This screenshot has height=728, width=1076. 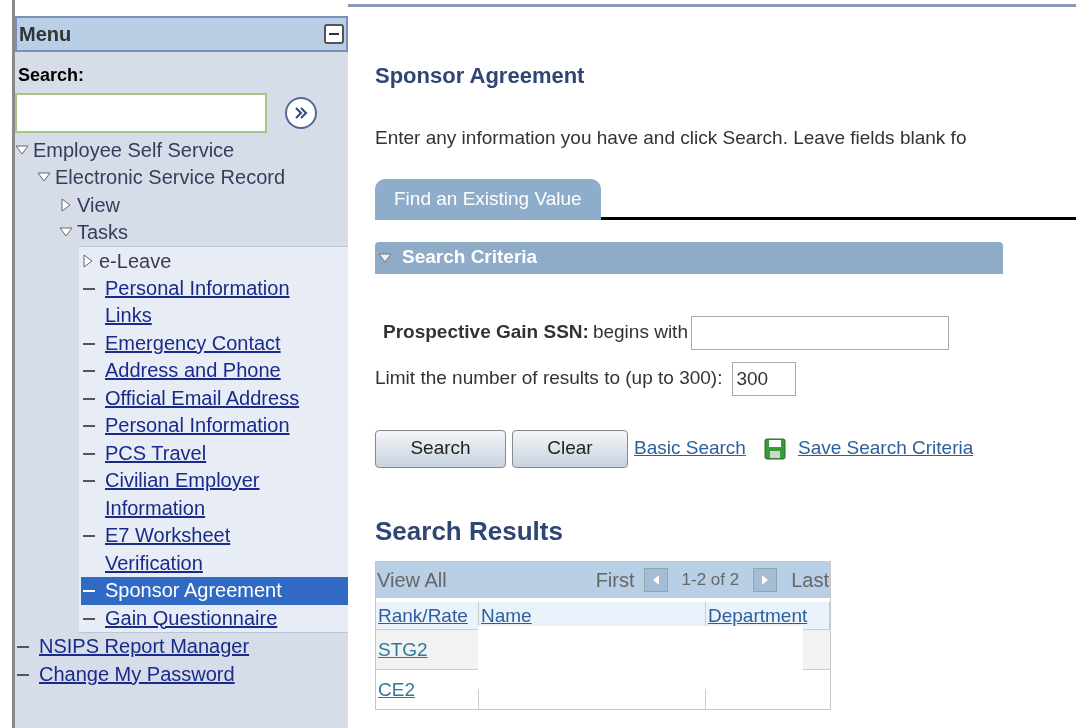 I want to click on search-criteria-title: Search Criteria, so click(x=470, y=257).